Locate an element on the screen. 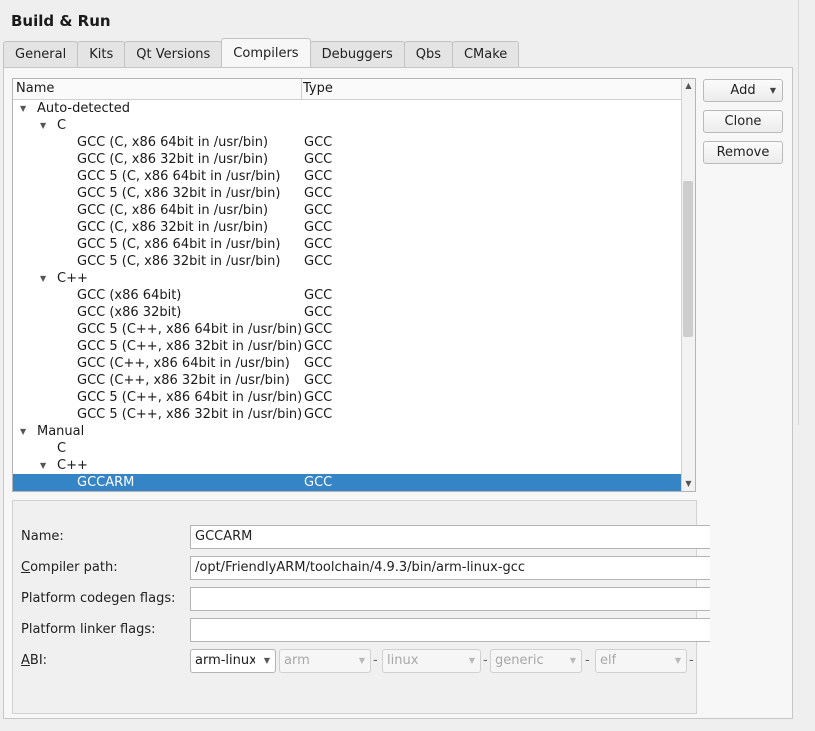  tab-compilers: Compilers is located at coordinates (266, 52).